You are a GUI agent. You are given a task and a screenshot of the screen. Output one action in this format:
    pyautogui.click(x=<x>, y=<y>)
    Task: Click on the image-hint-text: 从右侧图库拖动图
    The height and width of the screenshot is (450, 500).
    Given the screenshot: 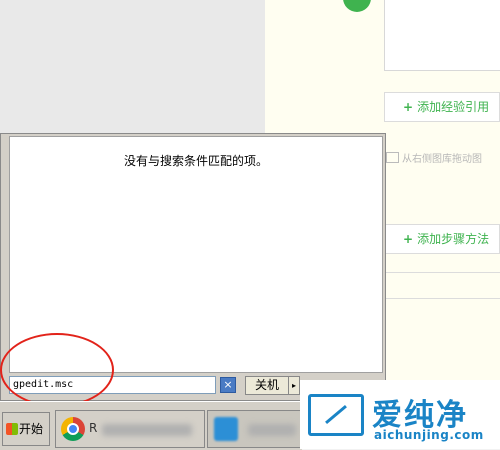 What is the action you would take?
    pyautogui.click(x=442, y=159)
    